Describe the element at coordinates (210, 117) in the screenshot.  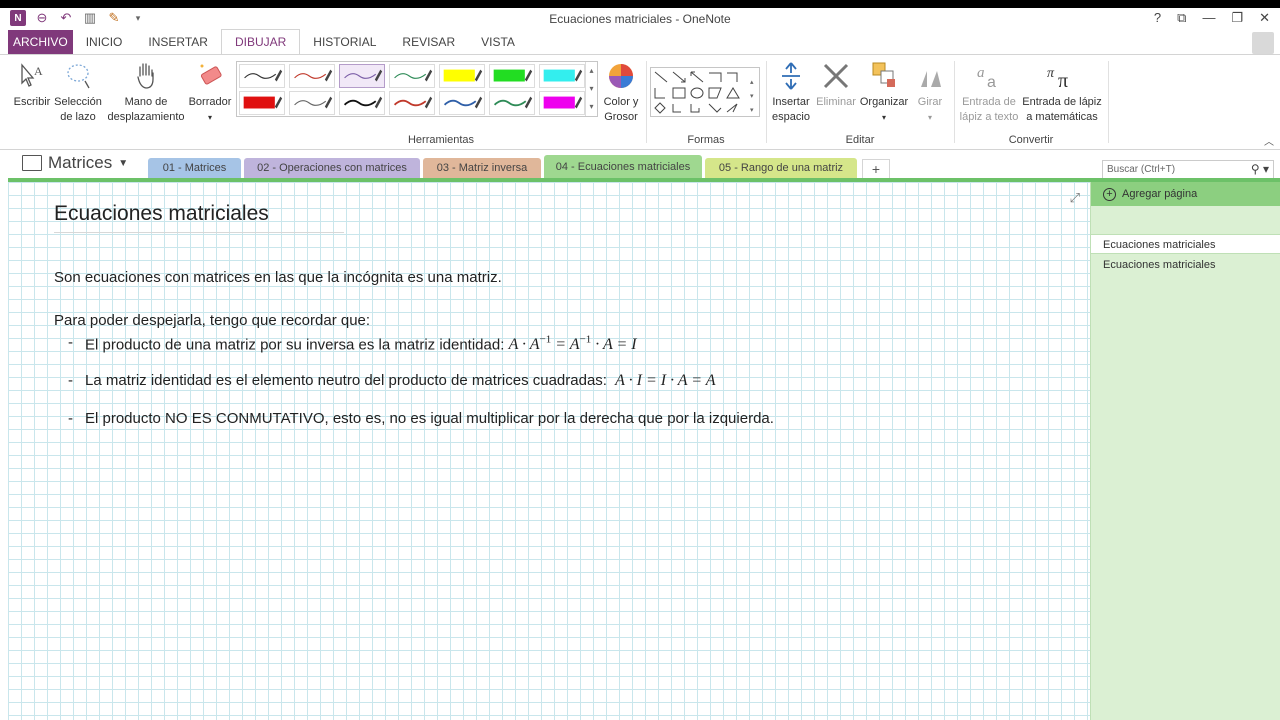
I see `borrador-dropdown-icon: ▾` at that location.